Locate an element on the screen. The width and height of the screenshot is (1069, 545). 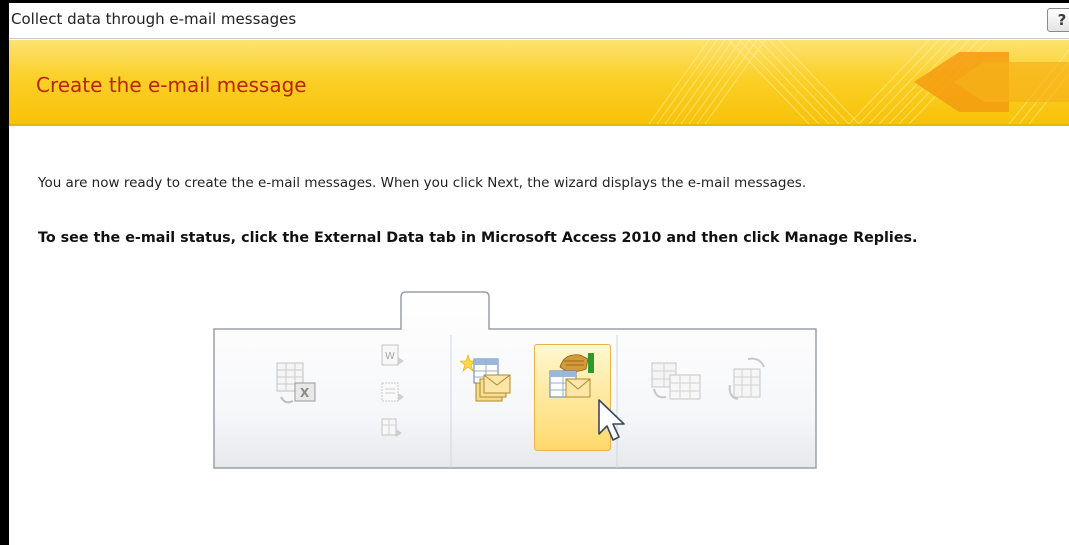
mouse-cursor-icon is located at coordinates (611, 420).